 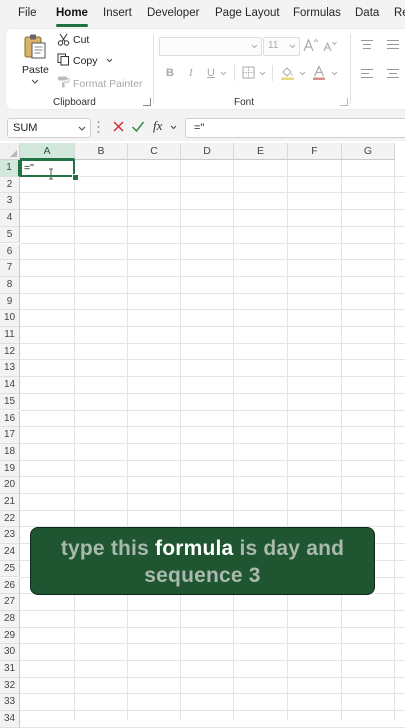 I want to click on row-header-6: 6, so click(x=10, y=252).